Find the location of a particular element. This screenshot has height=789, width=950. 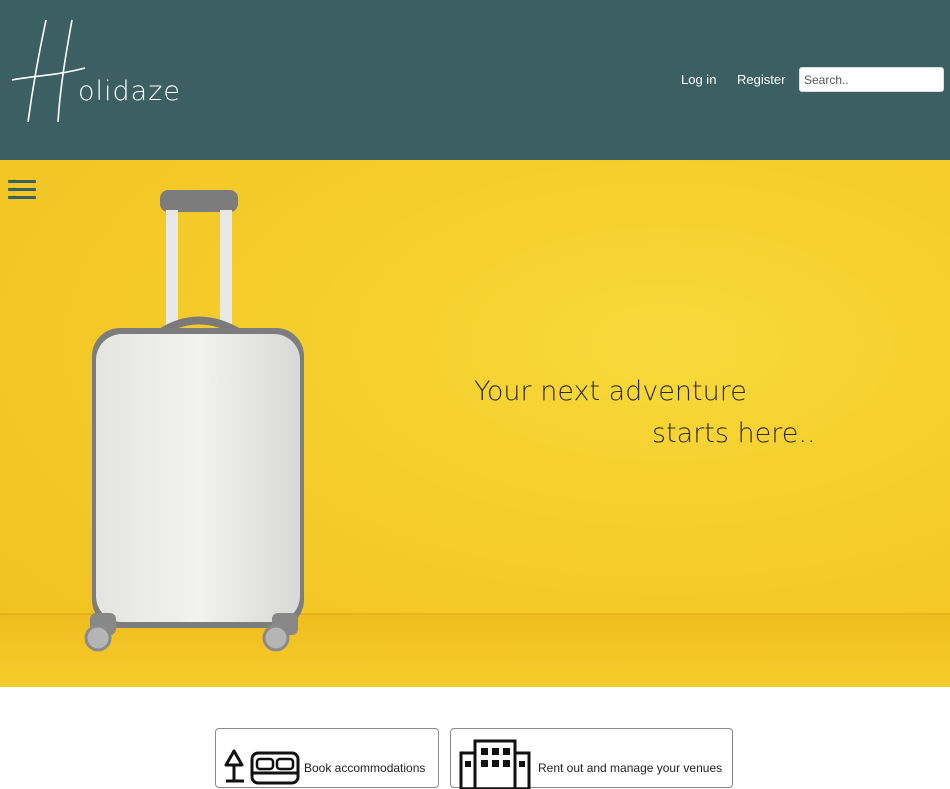

logo-text: olidaze is located at coordinates (129, 91).